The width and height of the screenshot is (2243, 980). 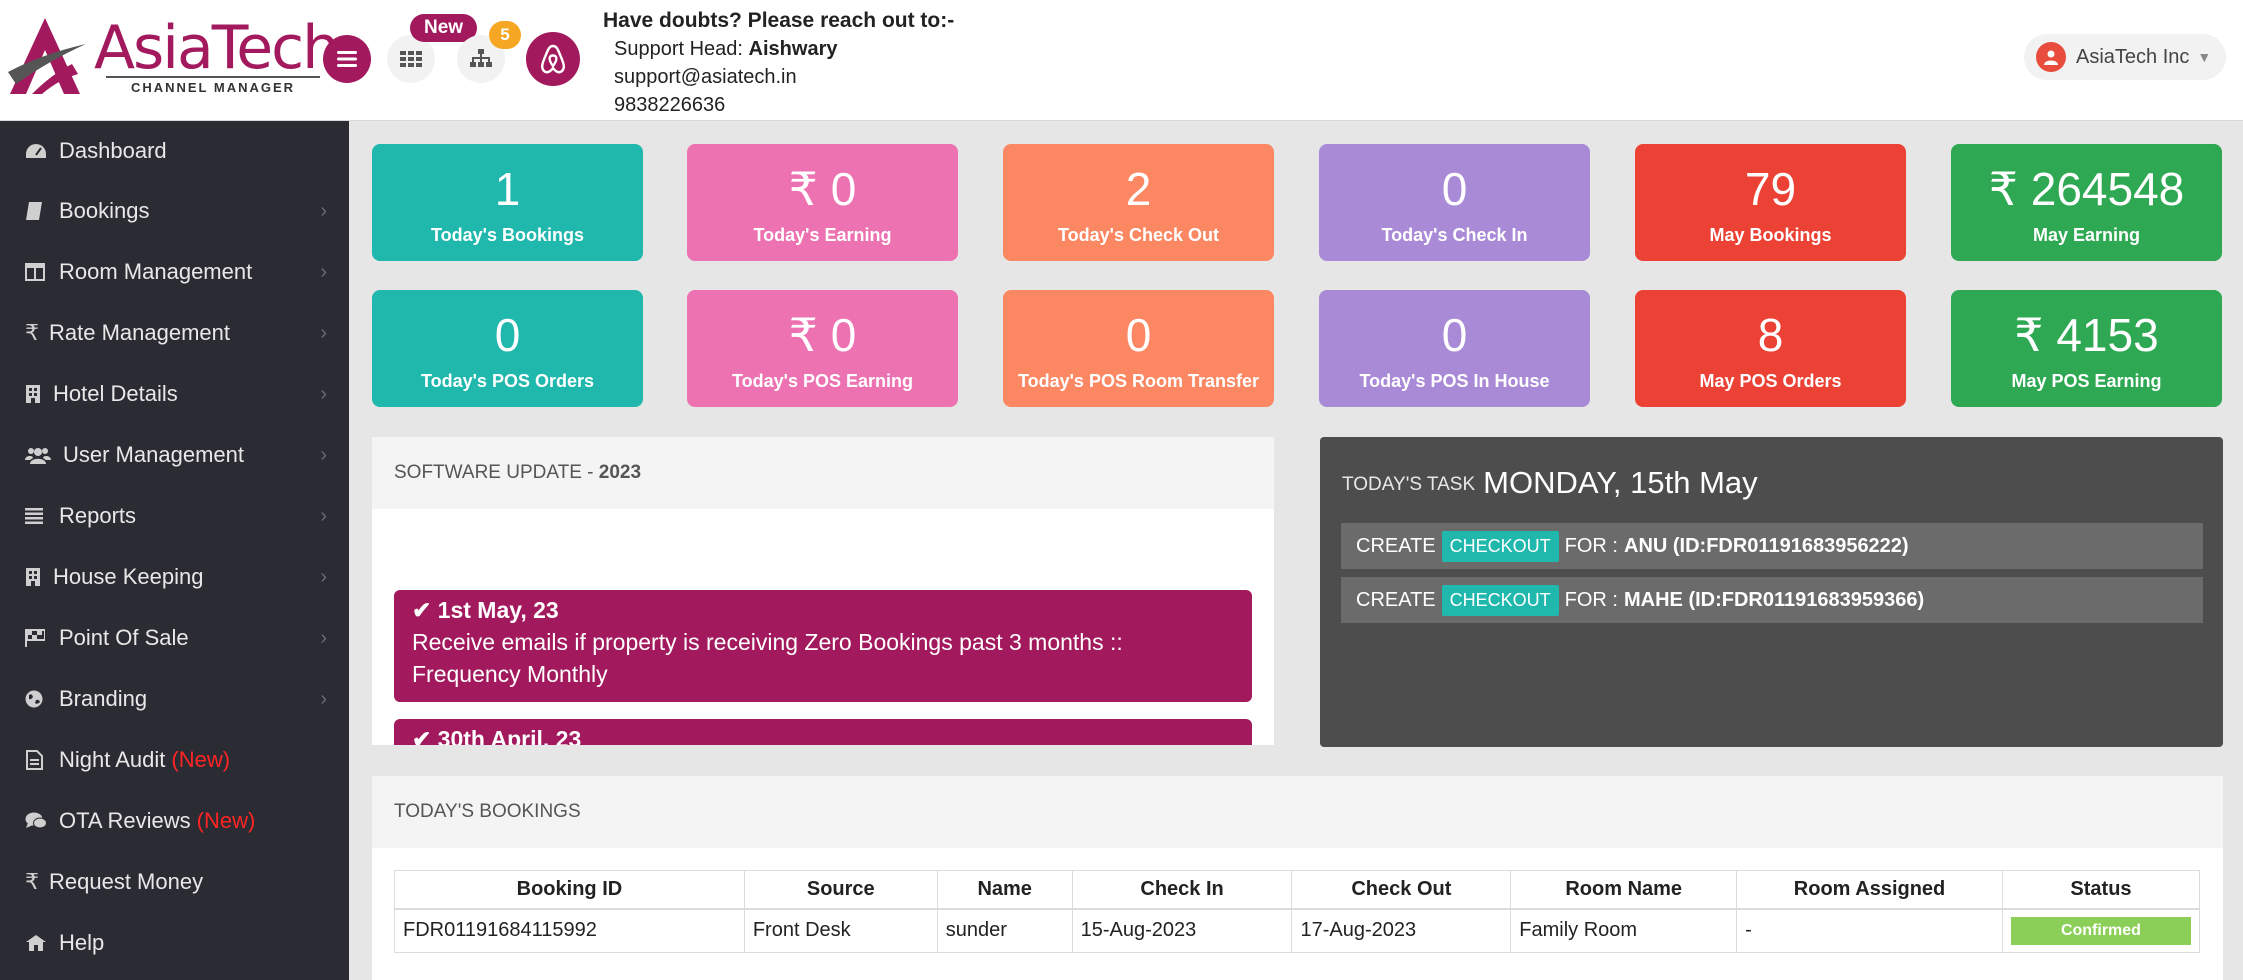 What do you see at coordinates (2101, 890) in the screenshot?
I see `column-header: Status` at bounding box center [2101, 890].